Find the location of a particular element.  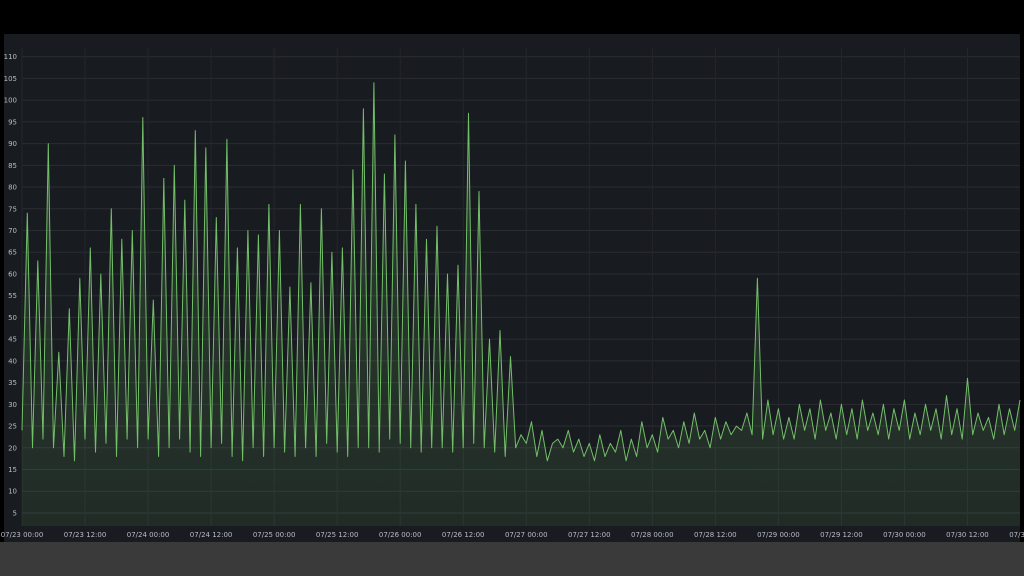

y-tick-label: 35 is located at coordinates (12, 383).